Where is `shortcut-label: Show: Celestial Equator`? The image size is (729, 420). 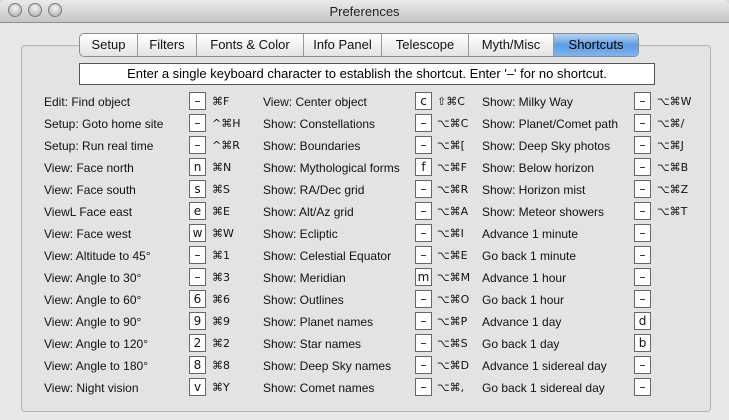
shortcut-label: Show: Celestial Equator is located at coordinates (327, 256).